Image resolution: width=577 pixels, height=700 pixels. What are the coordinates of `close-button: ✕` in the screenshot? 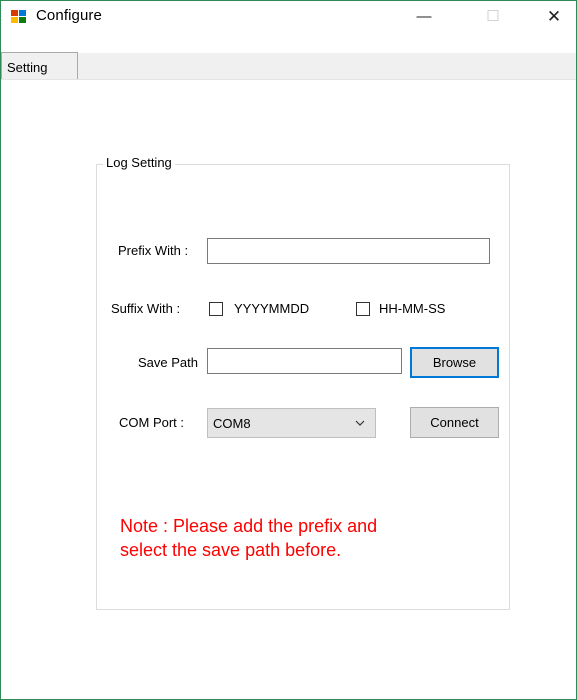 It's located at (553, 16).